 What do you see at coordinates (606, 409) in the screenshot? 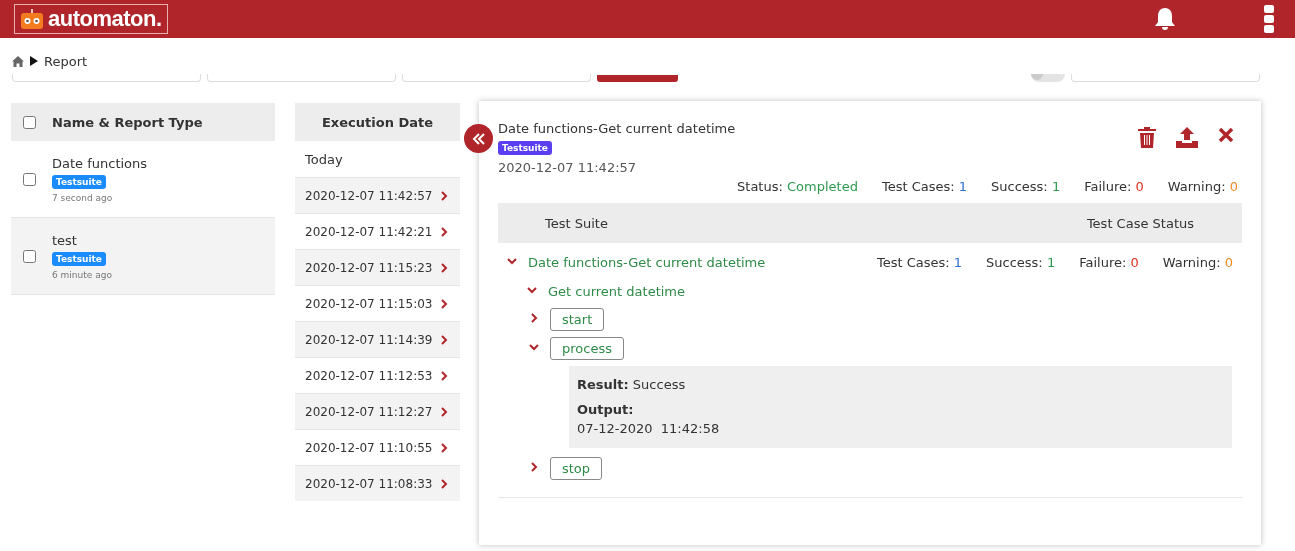
I see `output-label: Output:` at bounding box center [606, 409].